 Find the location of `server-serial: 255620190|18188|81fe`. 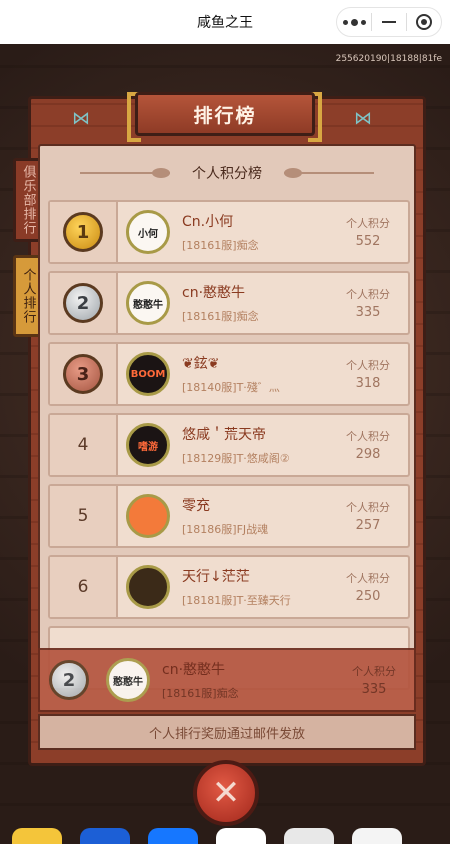

server-serial: 255620190|18188|81fe is located at coordinates (388, 59).